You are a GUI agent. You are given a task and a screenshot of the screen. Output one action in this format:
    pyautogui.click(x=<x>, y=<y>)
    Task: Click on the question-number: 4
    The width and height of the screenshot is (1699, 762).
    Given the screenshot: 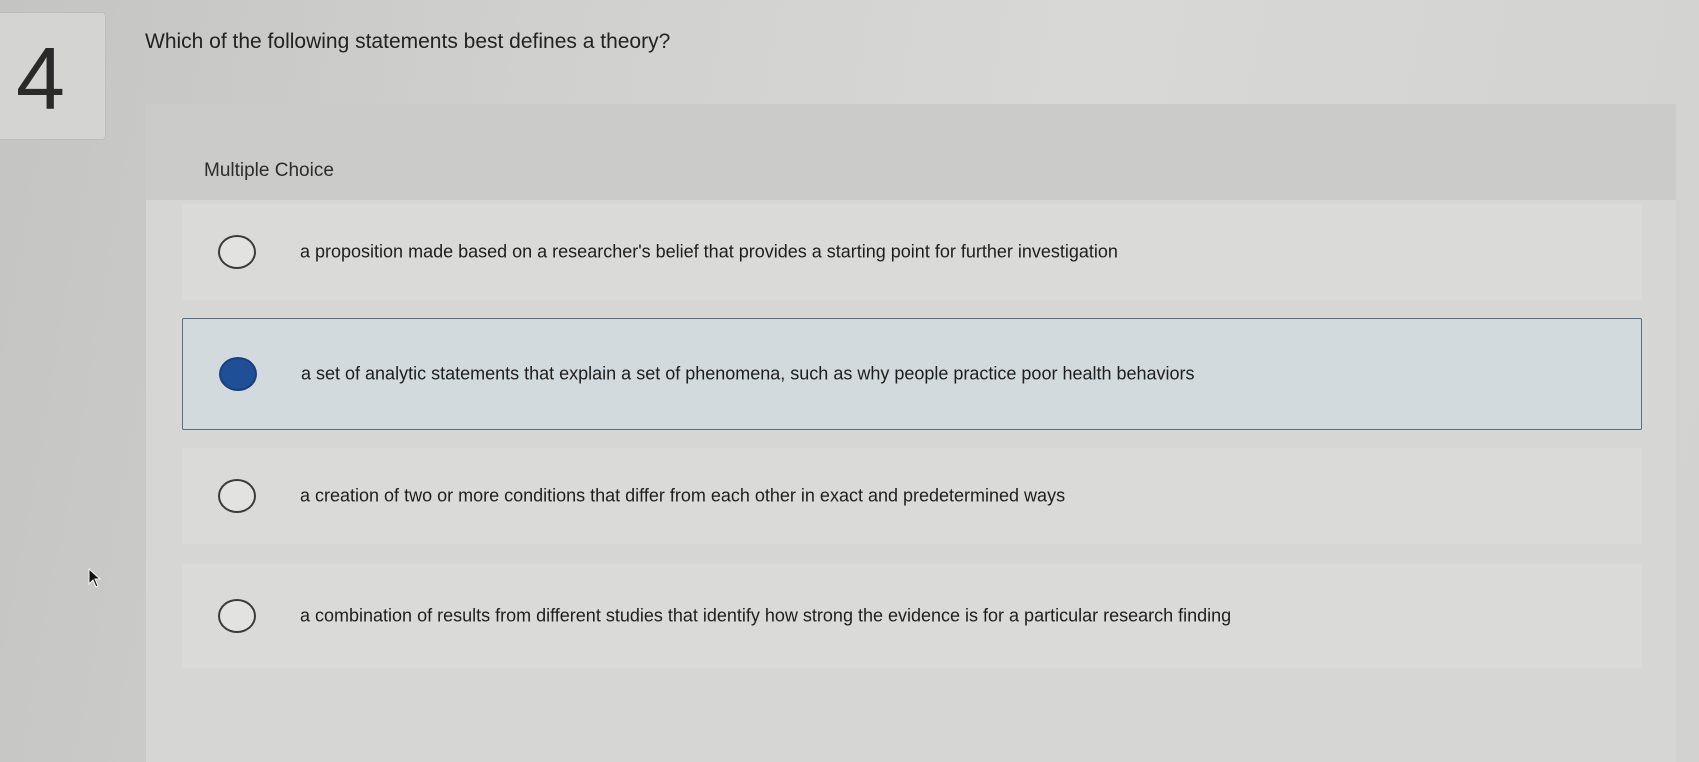 What is the action you would take?
    pyautogui.click(x=40, y=78)
    